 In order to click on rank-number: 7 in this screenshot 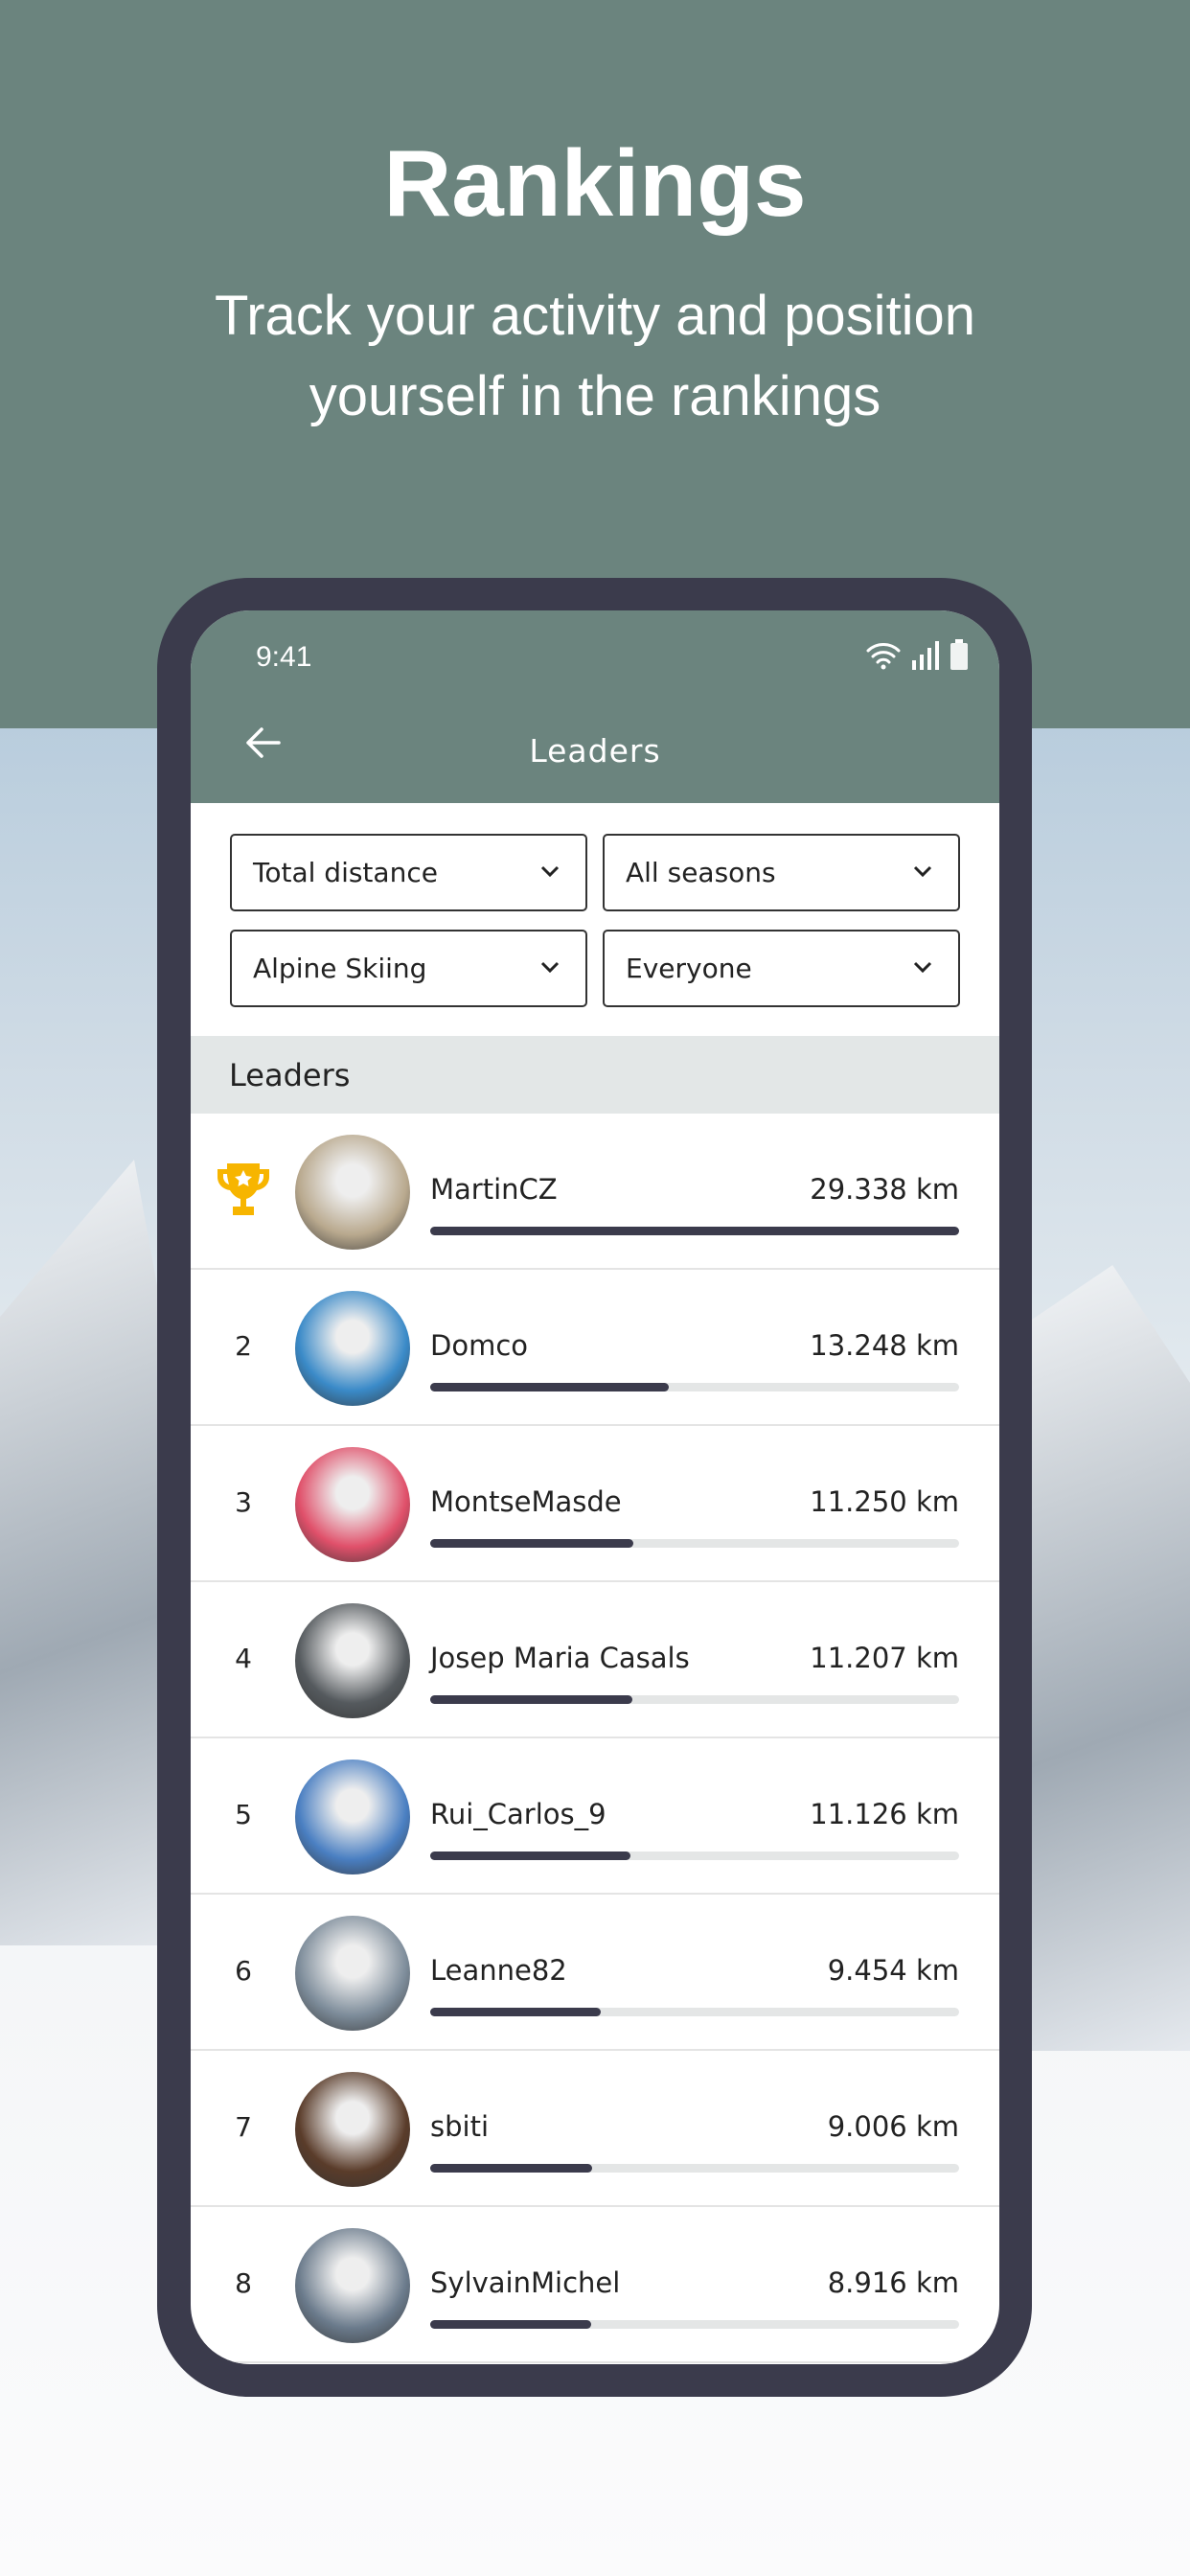, I will do `click(244, 2127)`.